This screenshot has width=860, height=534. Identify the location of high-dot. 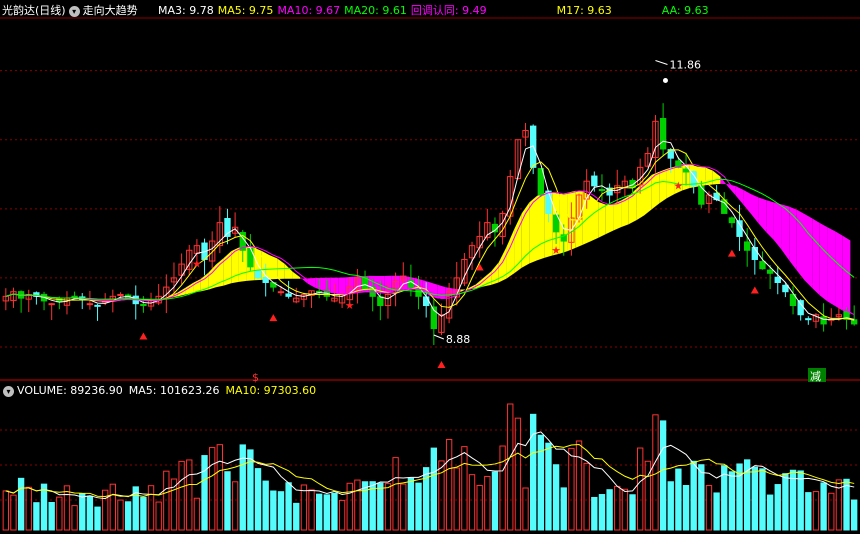
(665, 81).